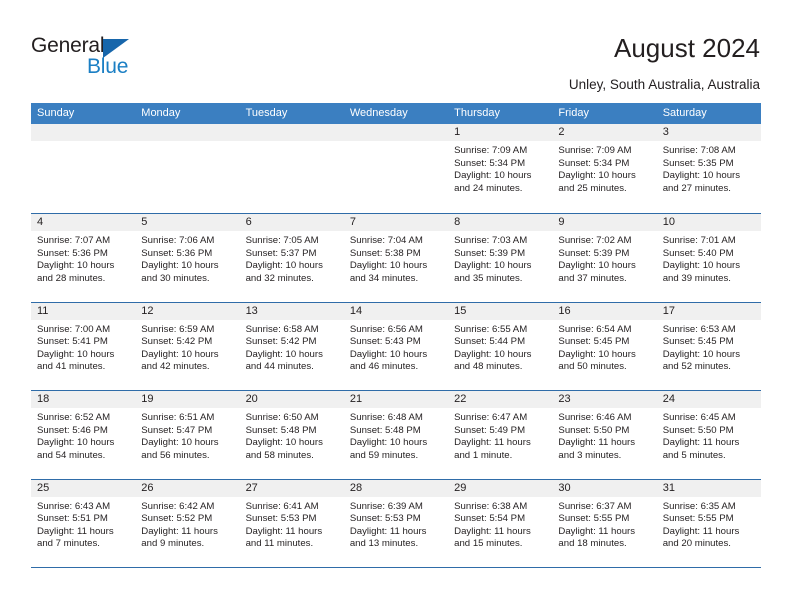 This screenshot has width=792, height=612. I want to click on daylight-text-line2: and 35 minutes., so click(488, 278).